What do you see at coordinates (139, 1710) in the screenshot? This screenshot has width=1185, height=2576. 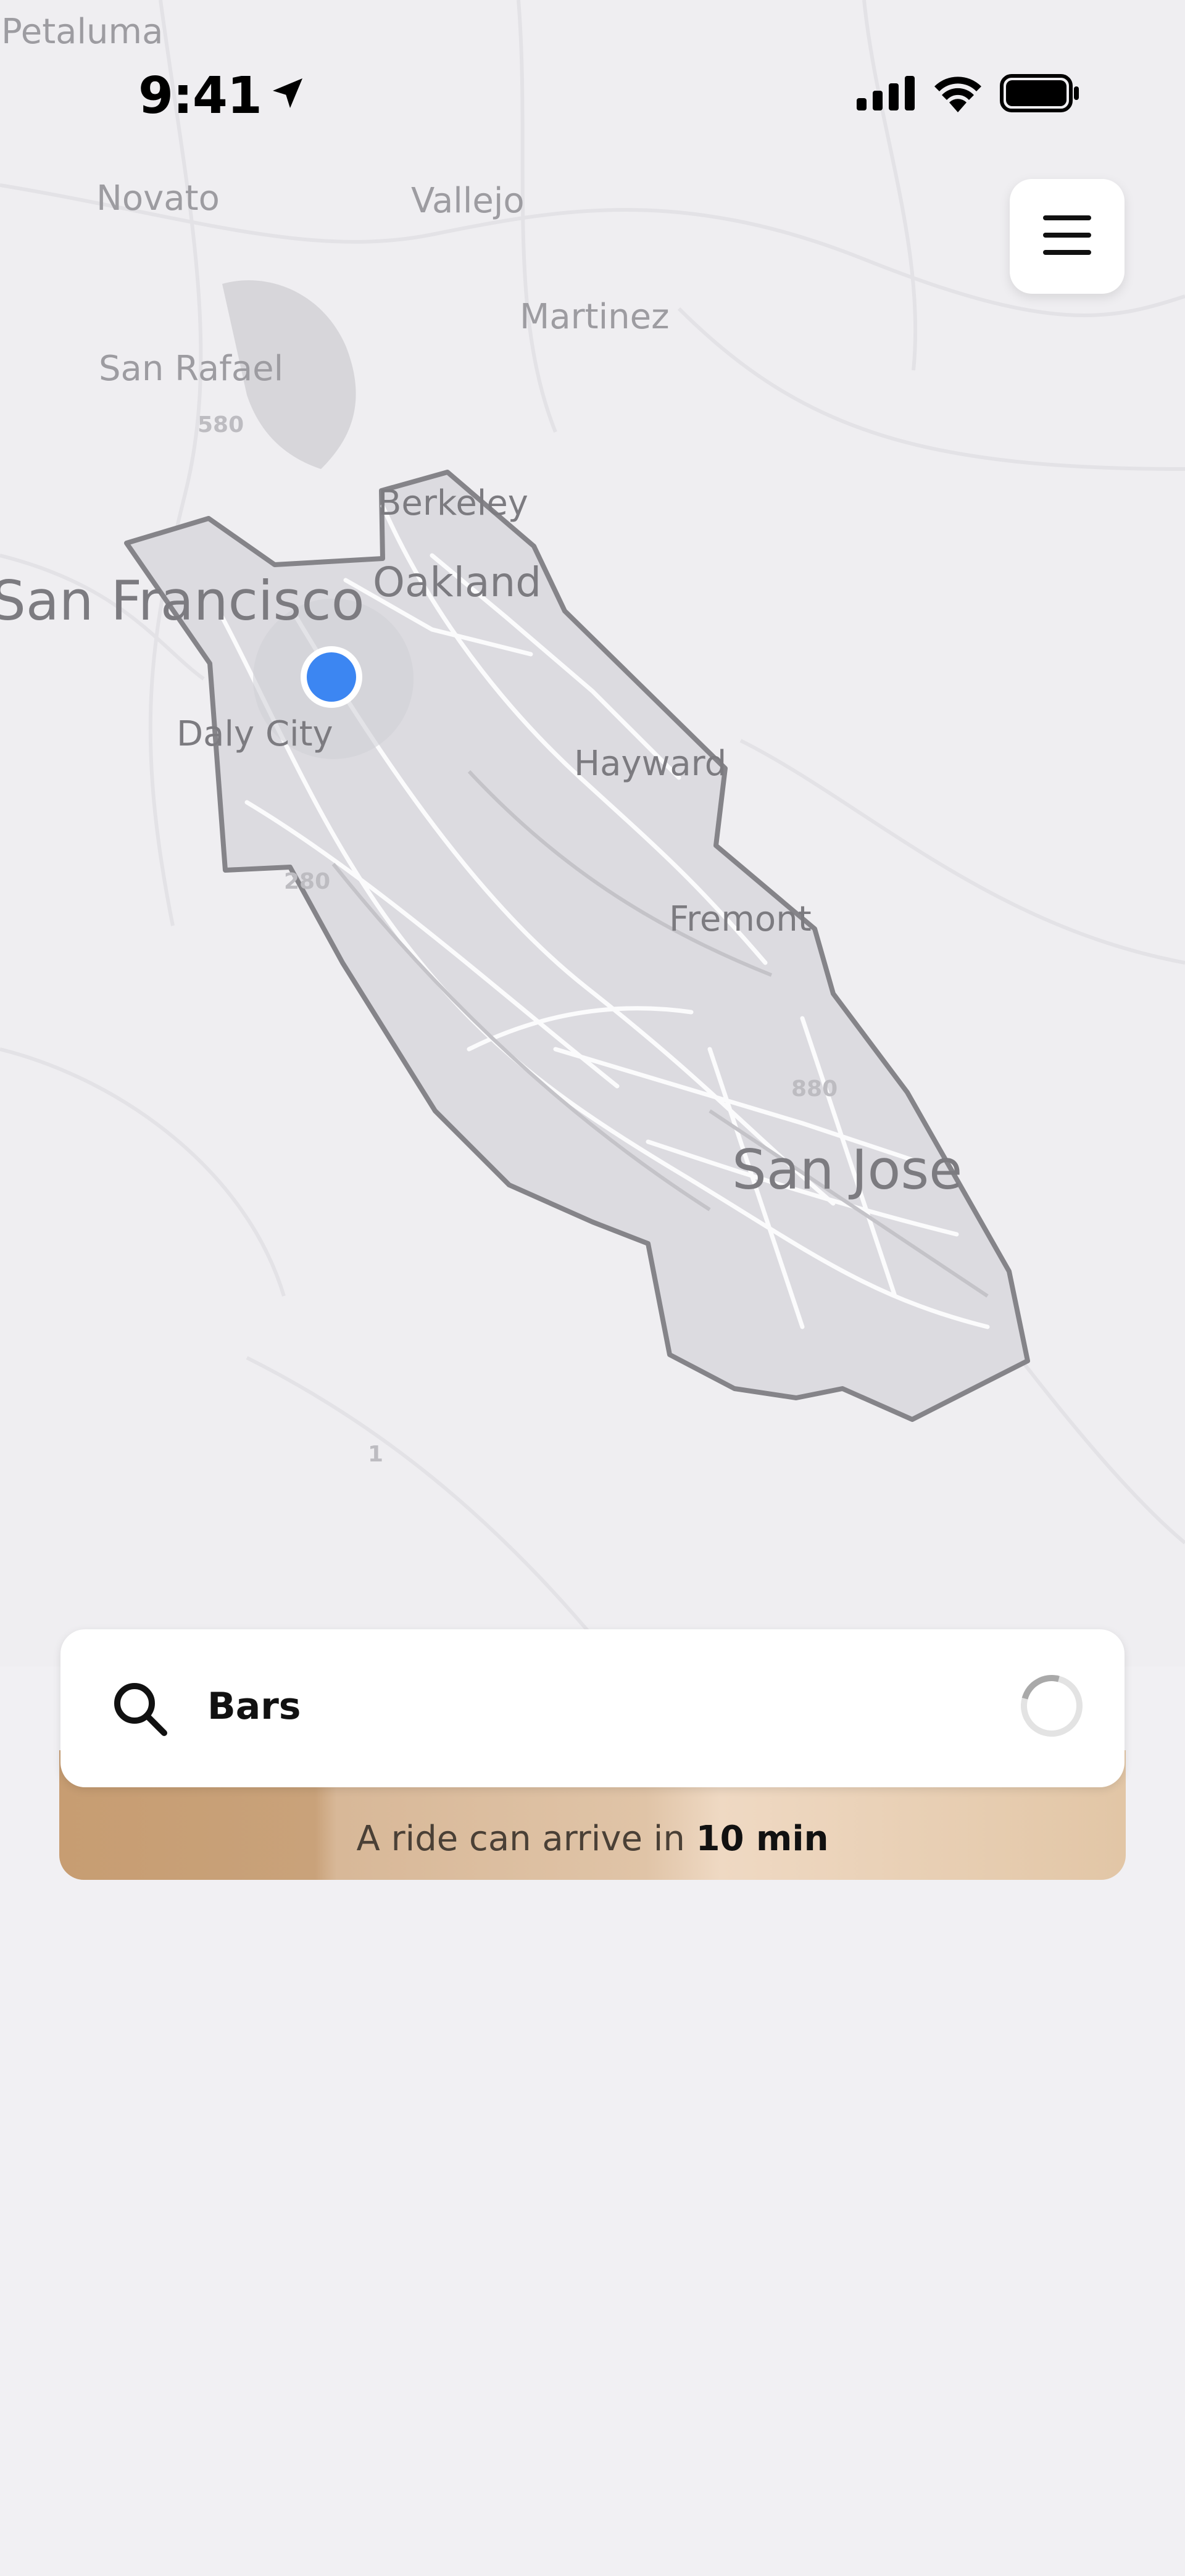 I see `search-icon` at bounding box center [139, 1710].